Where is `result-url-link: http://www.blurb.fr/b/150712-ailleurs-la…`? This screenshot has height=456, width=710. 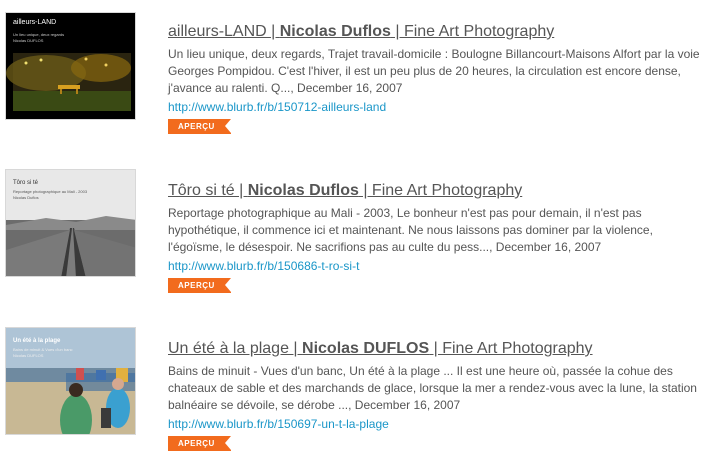
result-url-link: http://www.blurb.fr/b/150712-ailleurs-la… is located at coordinates (435, 107).